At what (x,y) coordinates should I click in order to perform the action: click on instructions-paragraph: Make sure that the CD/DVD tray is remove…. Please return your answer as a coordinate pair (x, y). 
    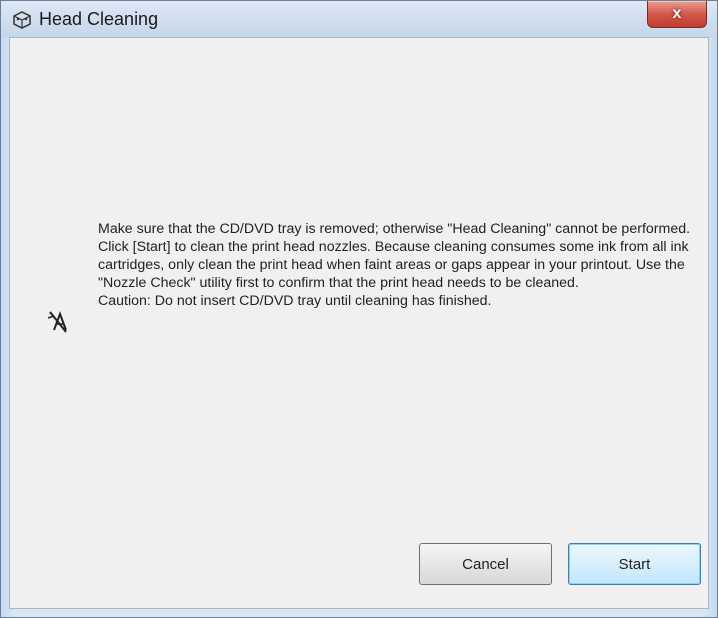
    Looking at the image, I should click on (394, 256).